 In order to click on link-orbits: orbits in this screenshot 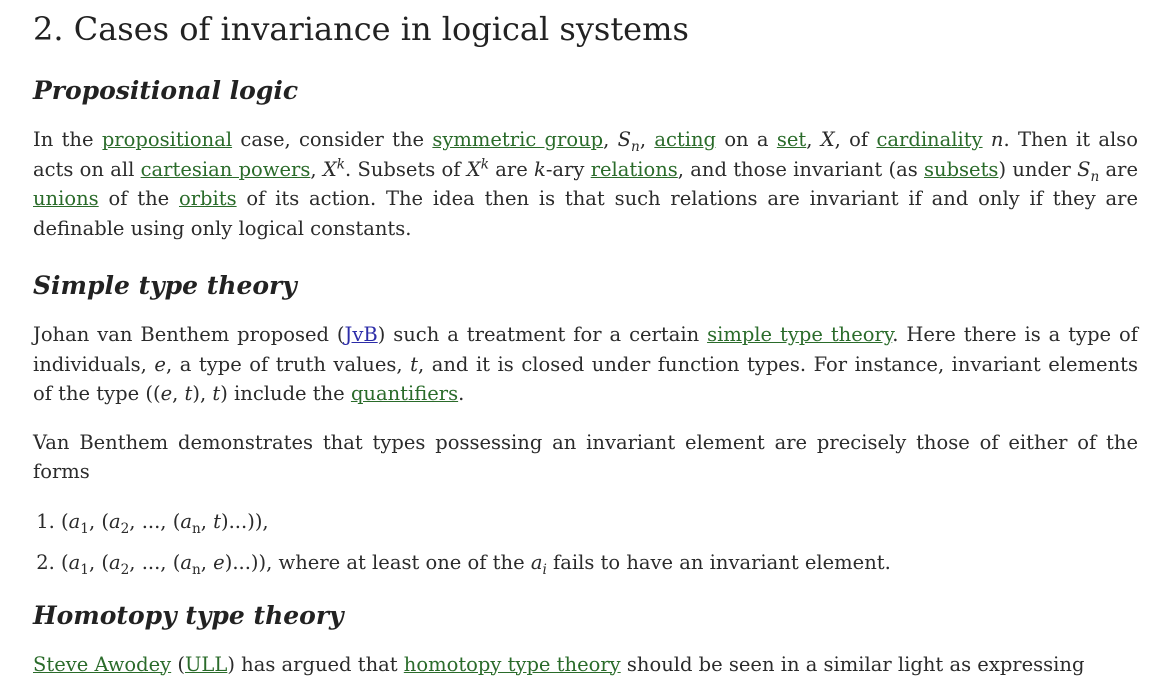, I will do `click(208, 198)`.